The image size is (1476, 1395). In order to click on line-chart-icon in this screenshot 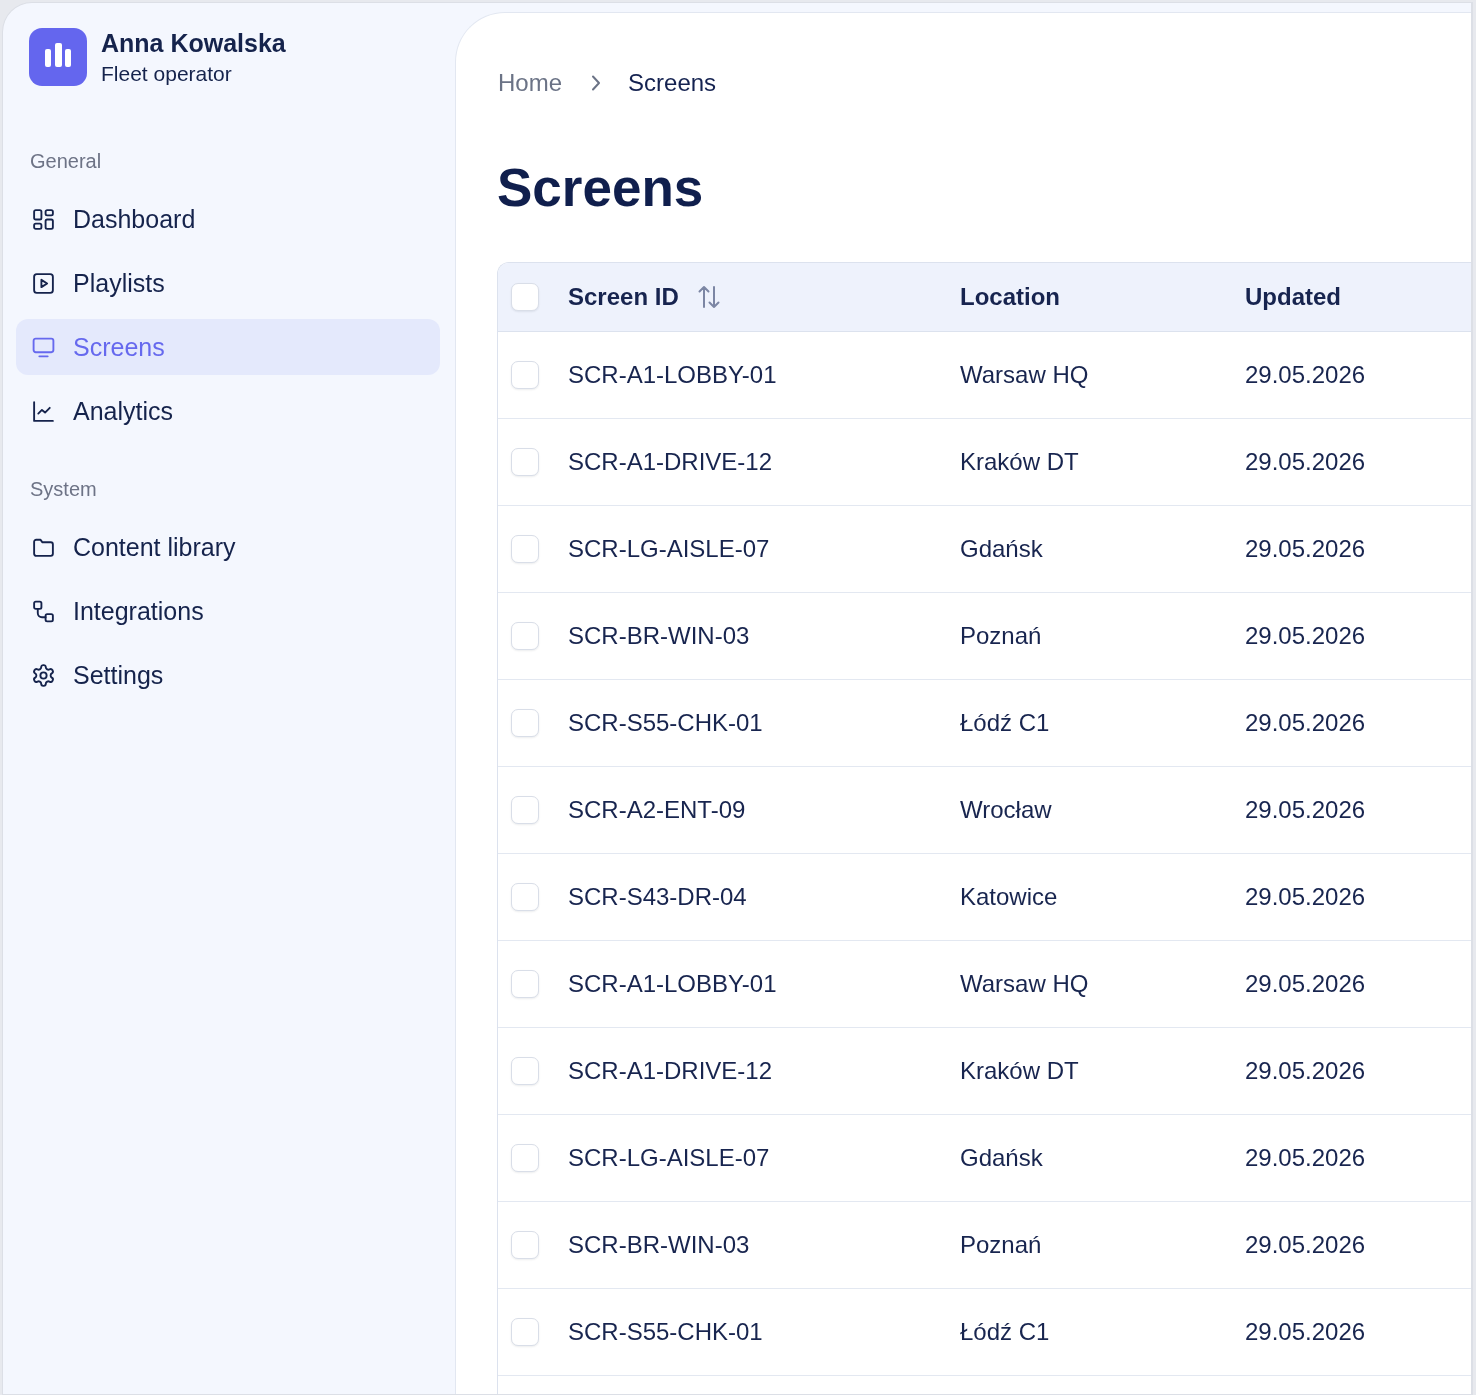, I will do `click(43, 411)`.